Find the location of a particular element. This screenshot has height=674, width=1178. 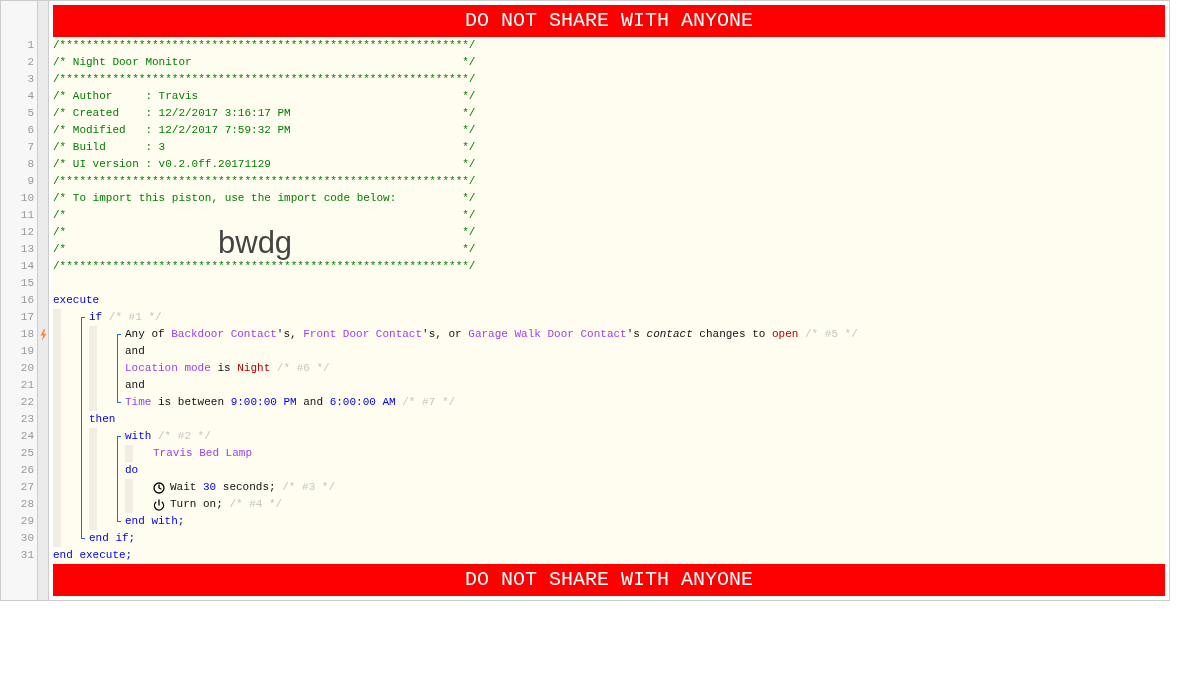

line-number: 27 is located at coordinates (27, 487).